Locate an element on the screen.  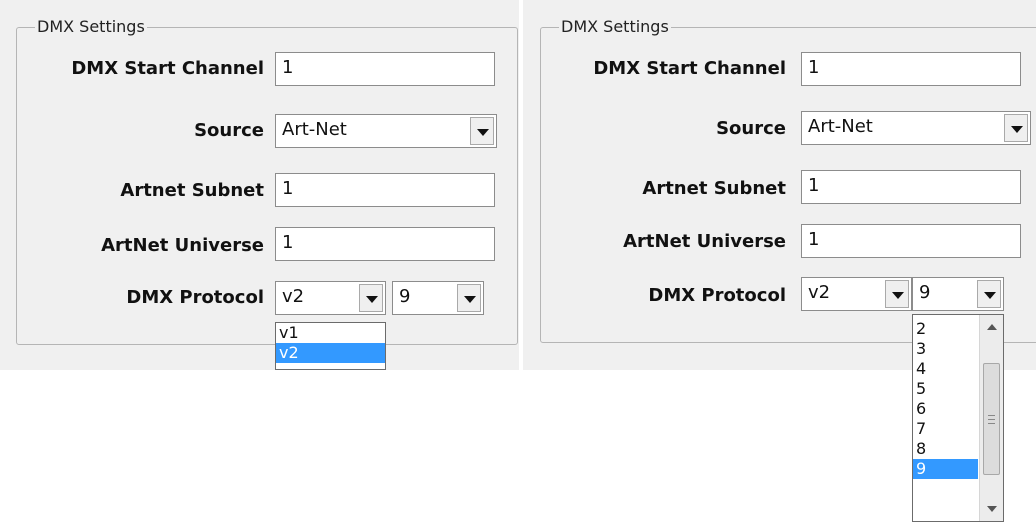
protocol-number-dropdown: 2 3 4 5 6 7 8 9 is located at coordinates (958, 418).